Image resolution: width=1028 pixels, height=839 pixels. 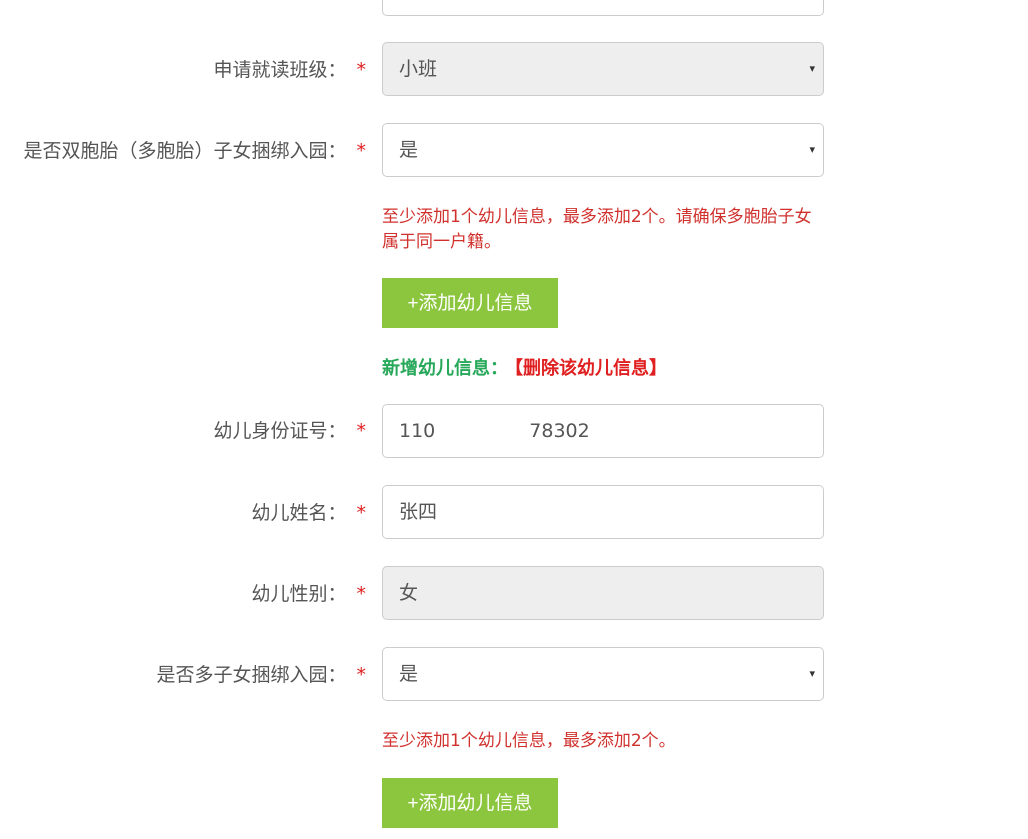 What do you see at coordinates (417, 431) in the screenshot?
I see `child-id-prefix: 110` at bounding box center [417, 431].